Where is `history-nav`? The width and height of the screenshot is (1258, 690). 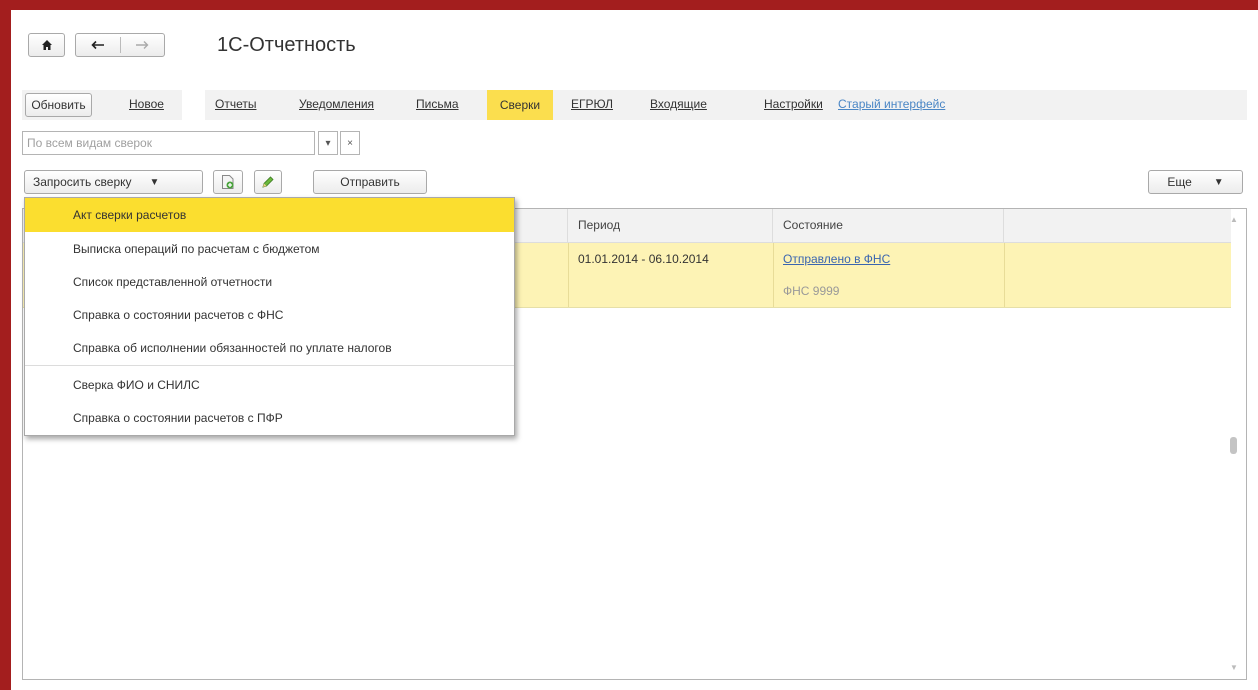 history-nav is located at coordinates (120, 45).